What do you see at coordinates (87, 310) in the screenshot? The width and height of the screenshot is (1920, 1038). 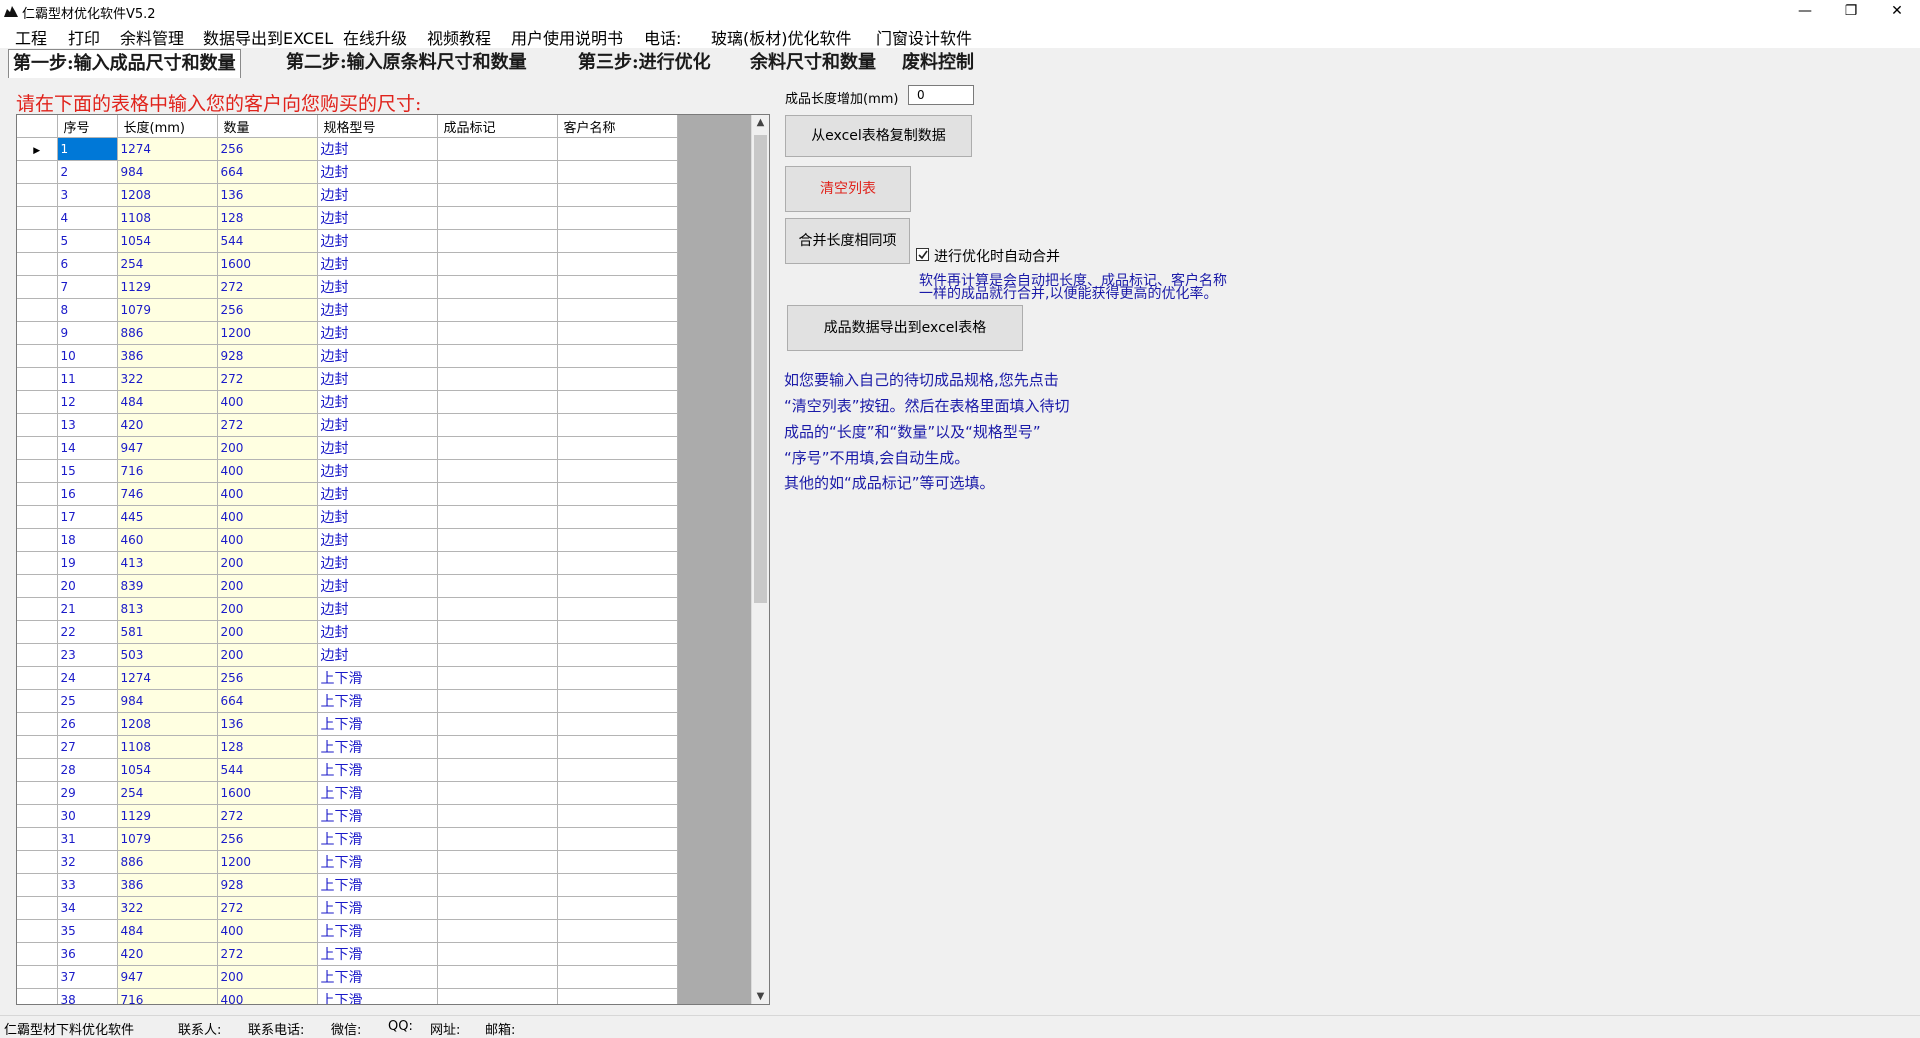 I see `cell-seq: 8` at bounding box center [87, 310].